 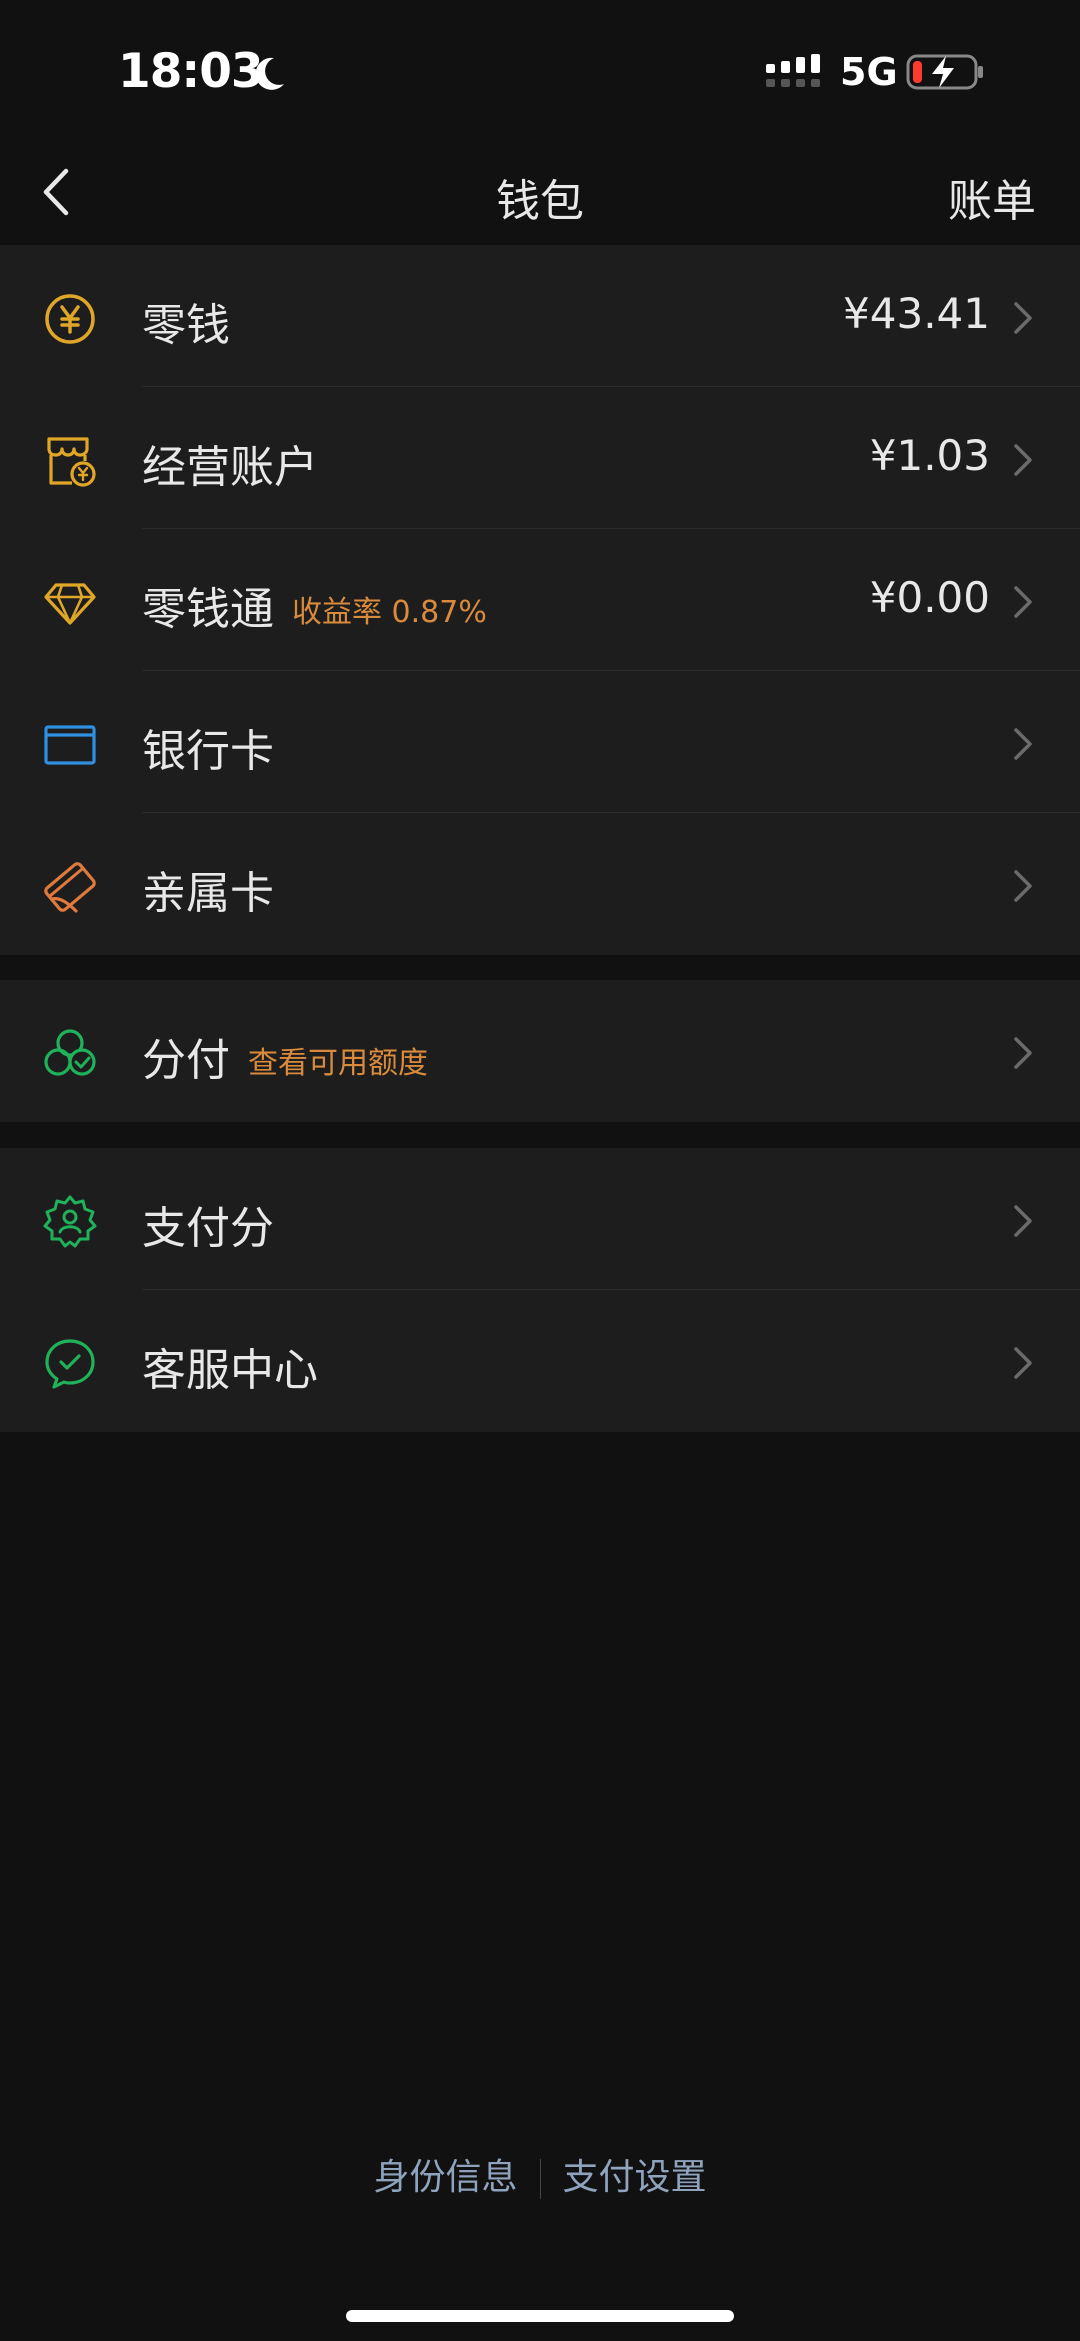 I want to click on row-label: 经营账户, so click(x=230, y=467).